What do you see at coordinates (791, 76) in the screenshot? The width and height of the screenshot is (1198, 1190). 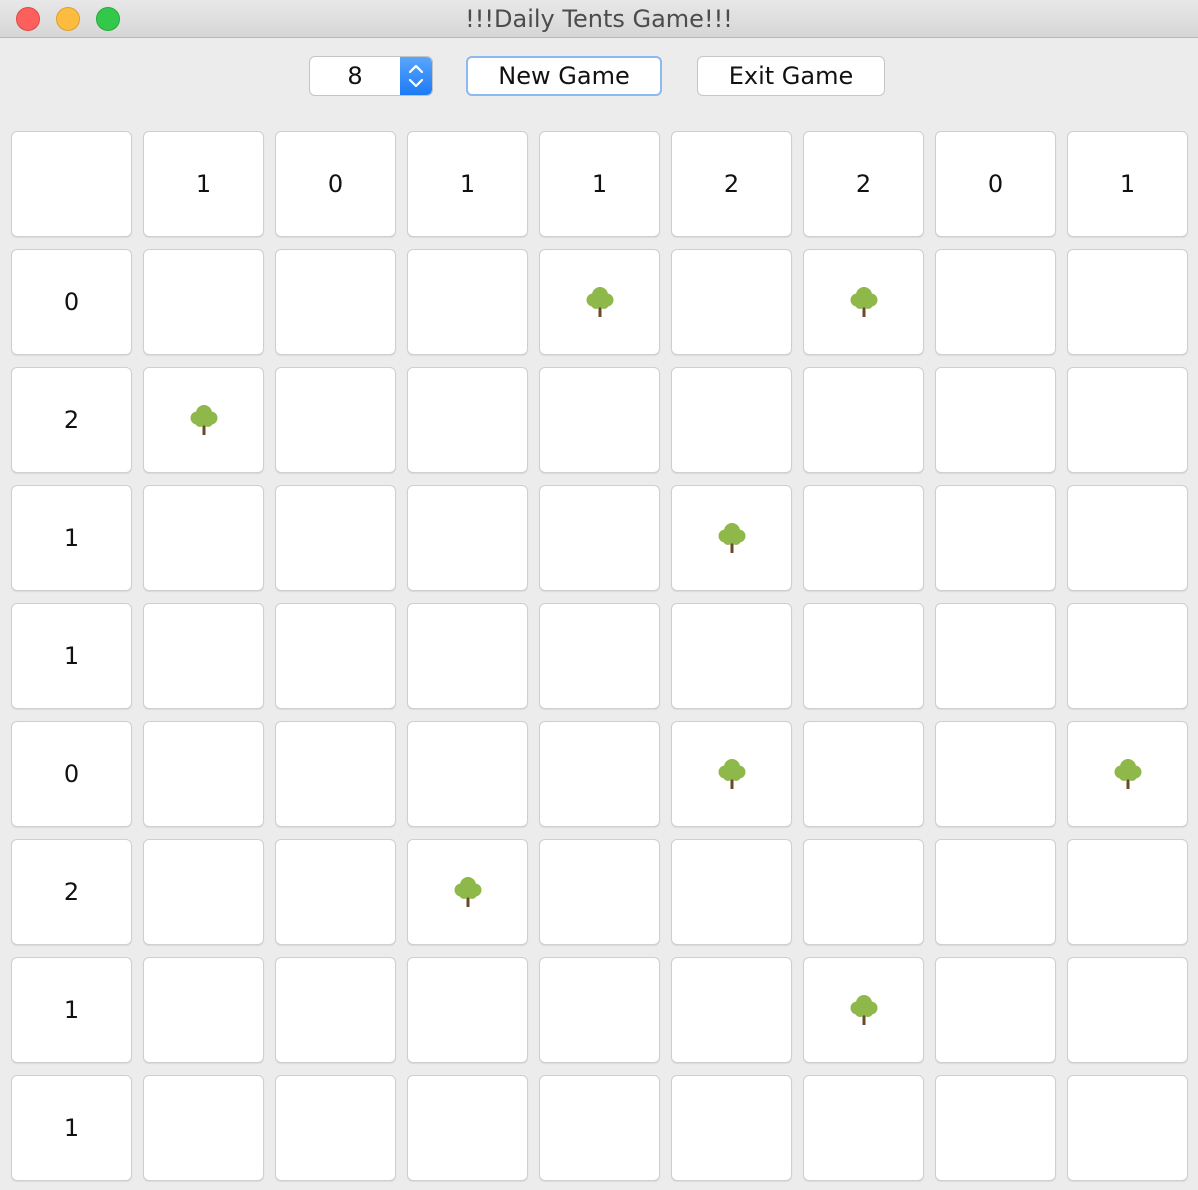 I see `exit-game-button: Exit Game` at bounding box center [791, 76].